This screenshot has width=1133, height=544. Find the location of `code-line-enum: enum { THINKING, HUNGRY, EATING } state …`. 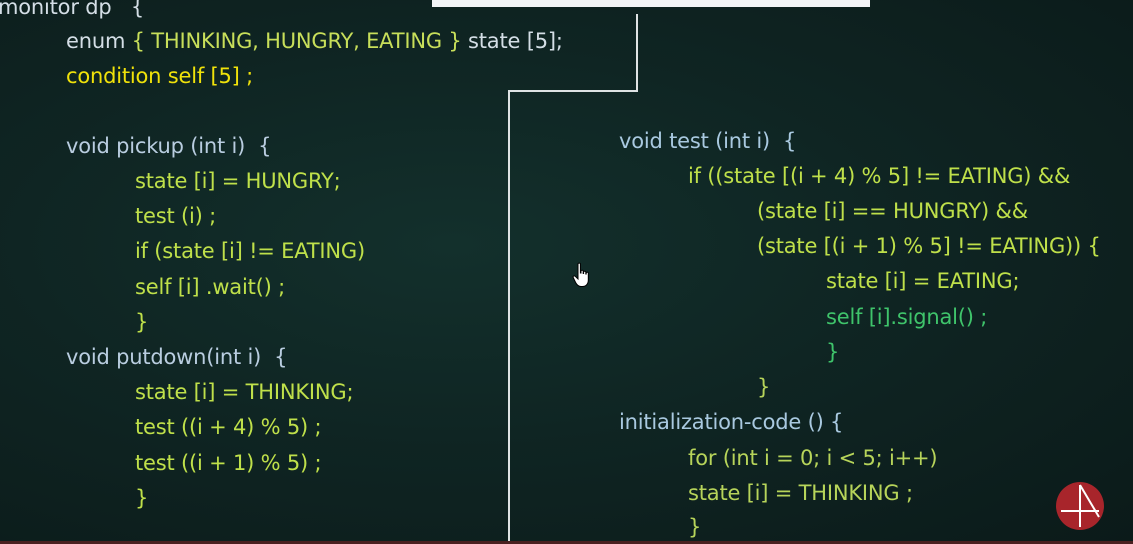

code-line-enum: enum { THINKING, HUNGRY, EATING } state … is located at coordinates (314, 41).